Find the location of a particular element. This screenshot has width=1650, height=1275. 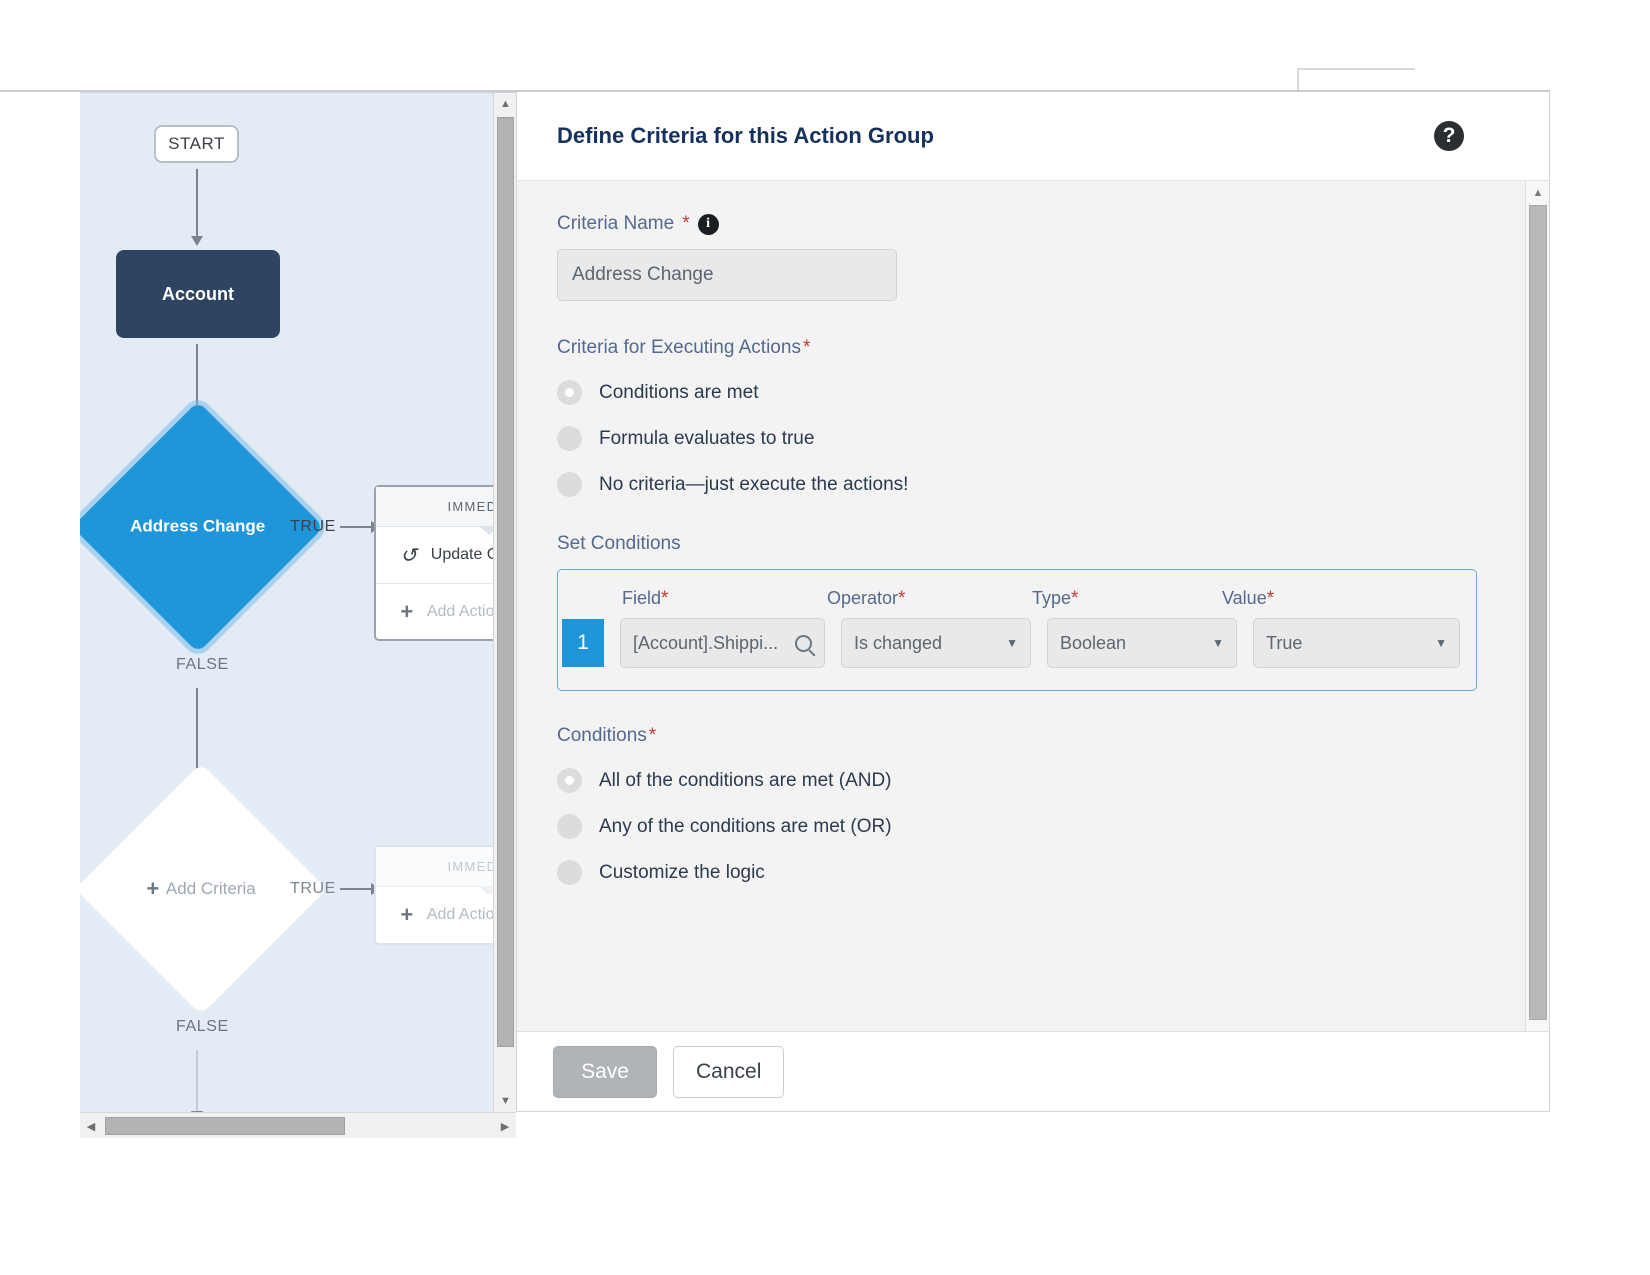

flow-node-add-criteria-label: Add Criteria is located at coordinates (211, 888).